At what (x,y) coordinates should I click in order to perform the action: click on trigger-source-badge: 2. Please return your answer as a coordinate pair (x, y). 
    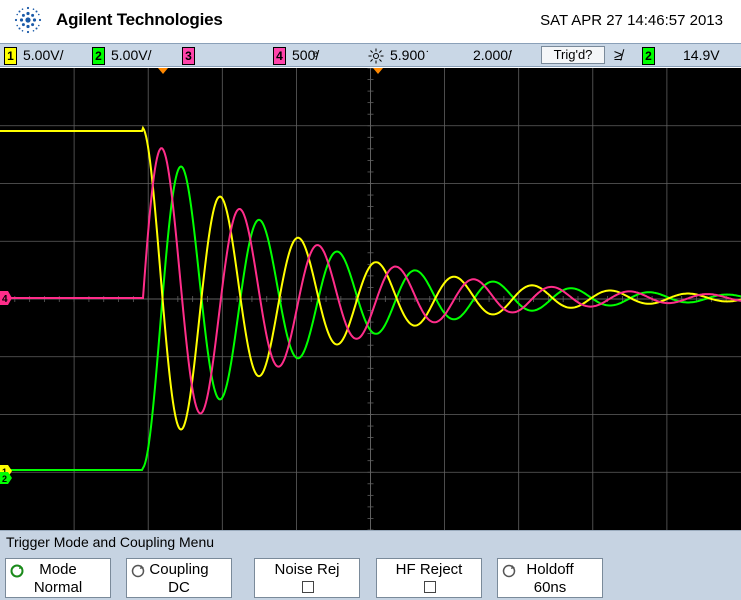
    Looking at the image, I should click on (648, 56).